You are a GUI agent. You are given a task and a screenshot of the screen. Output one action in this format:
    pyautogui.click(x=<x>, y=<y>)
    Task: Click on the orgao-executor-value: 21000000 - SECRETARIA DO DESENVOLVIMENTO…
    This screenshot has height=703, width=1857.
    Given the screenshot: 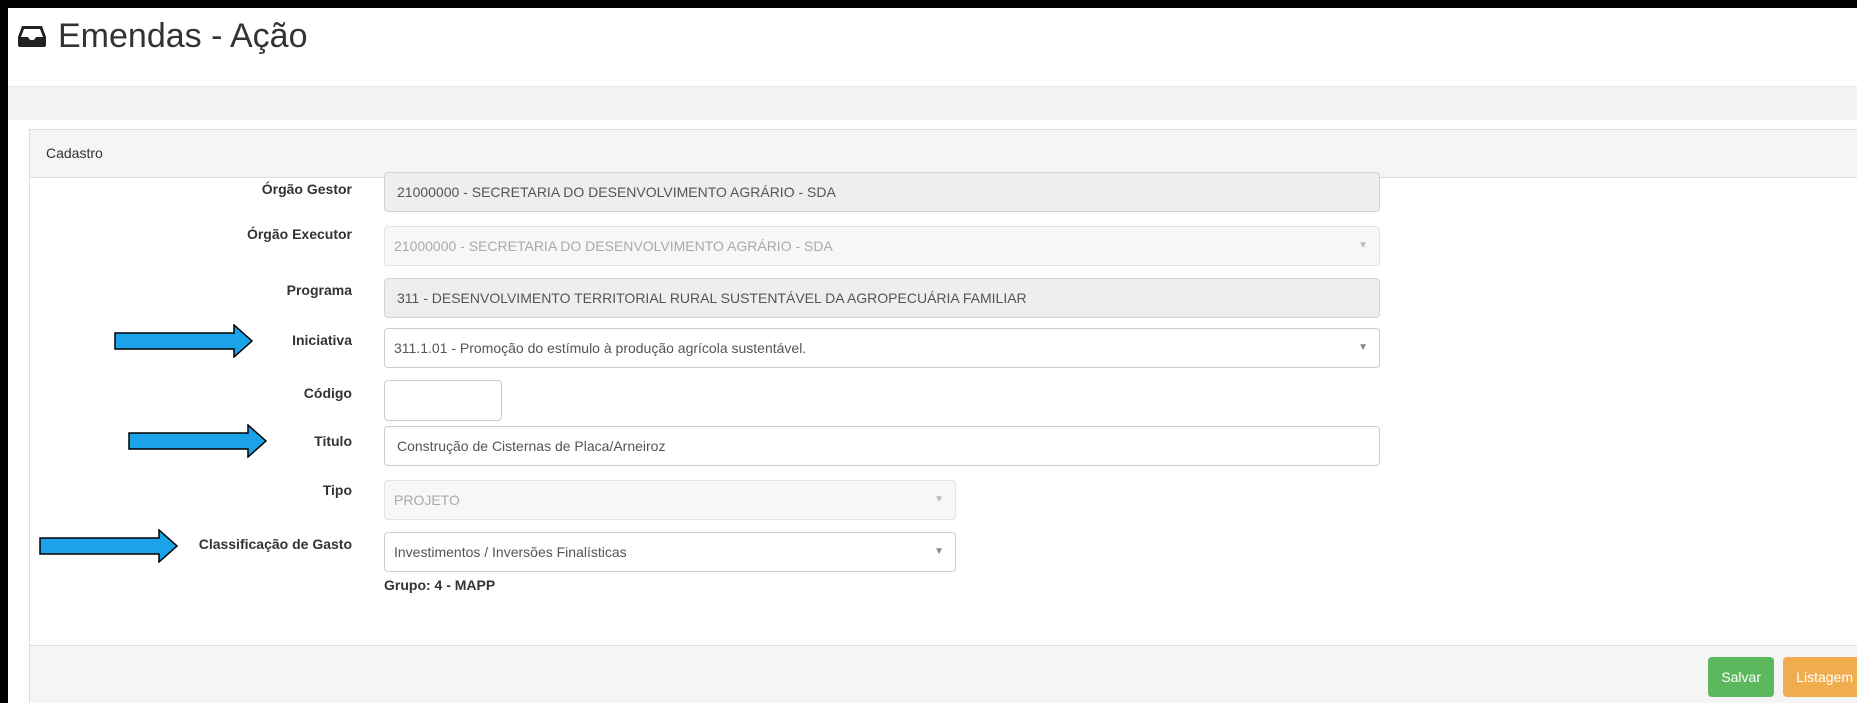 What is the action you would take?
    pyautogui.click(x=613, y=246)
    